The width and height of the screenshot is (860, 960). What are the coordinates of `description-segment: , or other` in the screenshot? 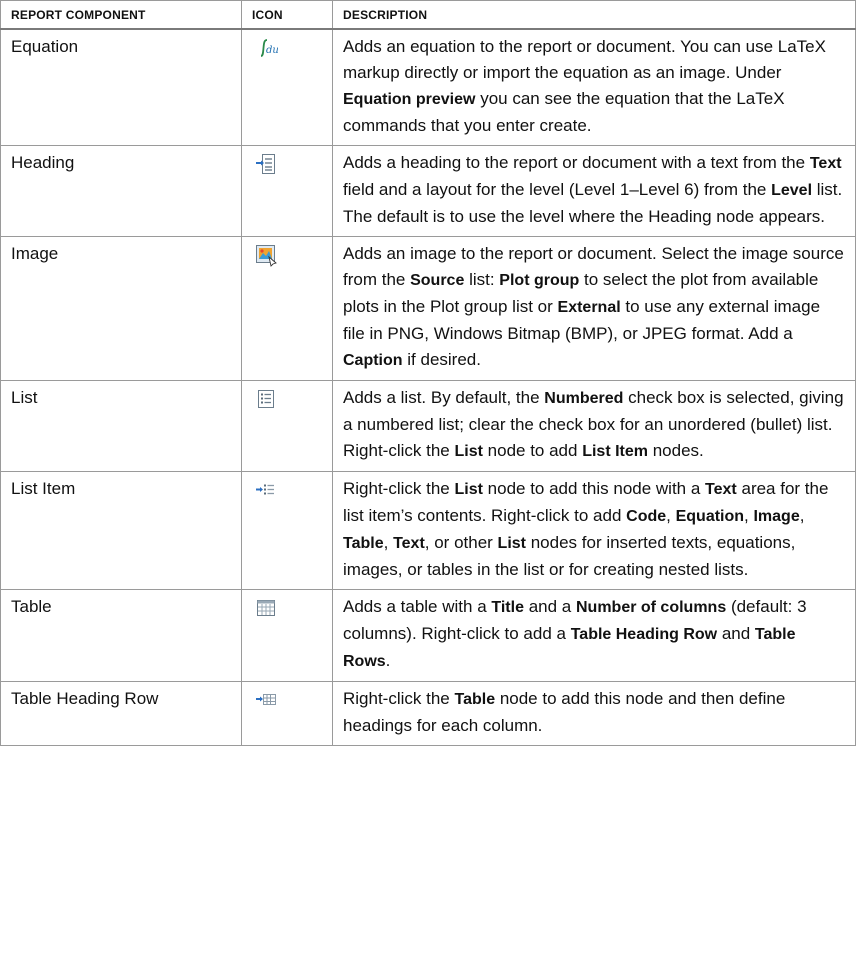 It's located at (461, 542).